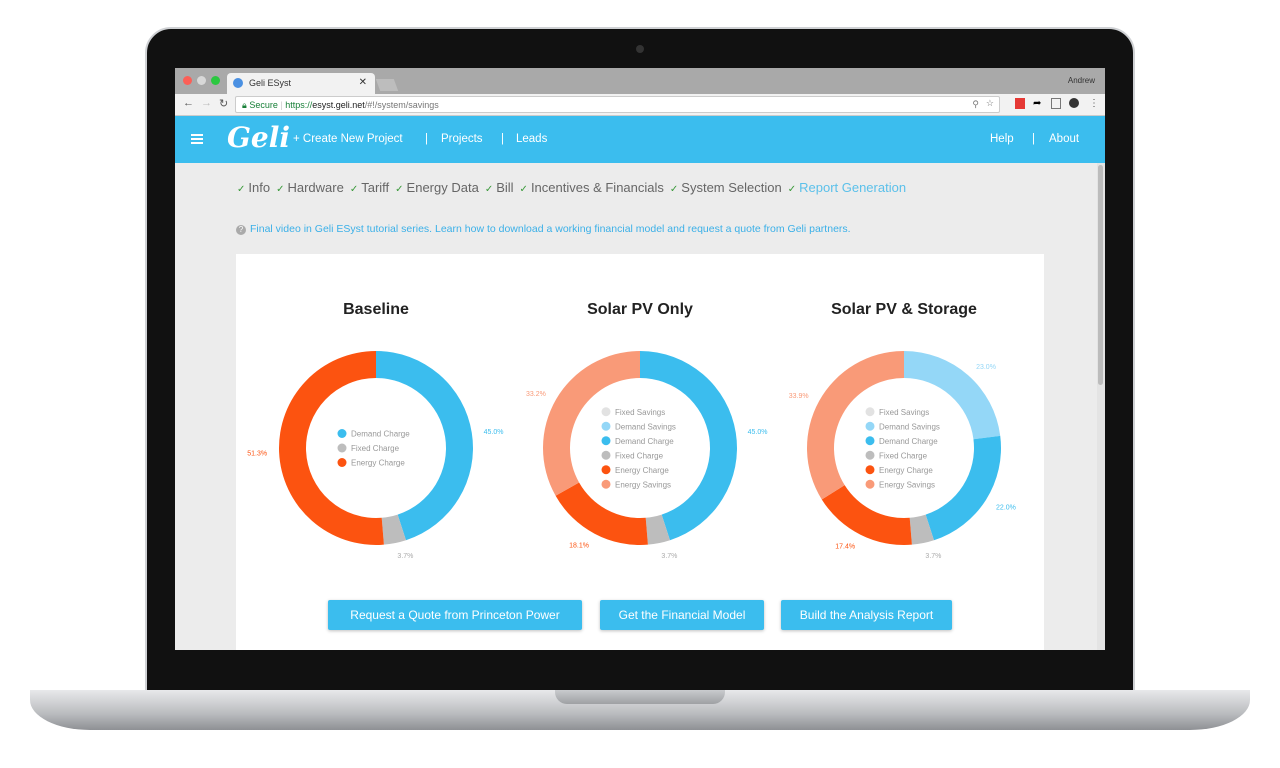 The height and width of the screenshot is (768, 1280). Describe the element at coordinates (257, 453) in the screenshot. I see `slice-label: 51.3%` at that location.